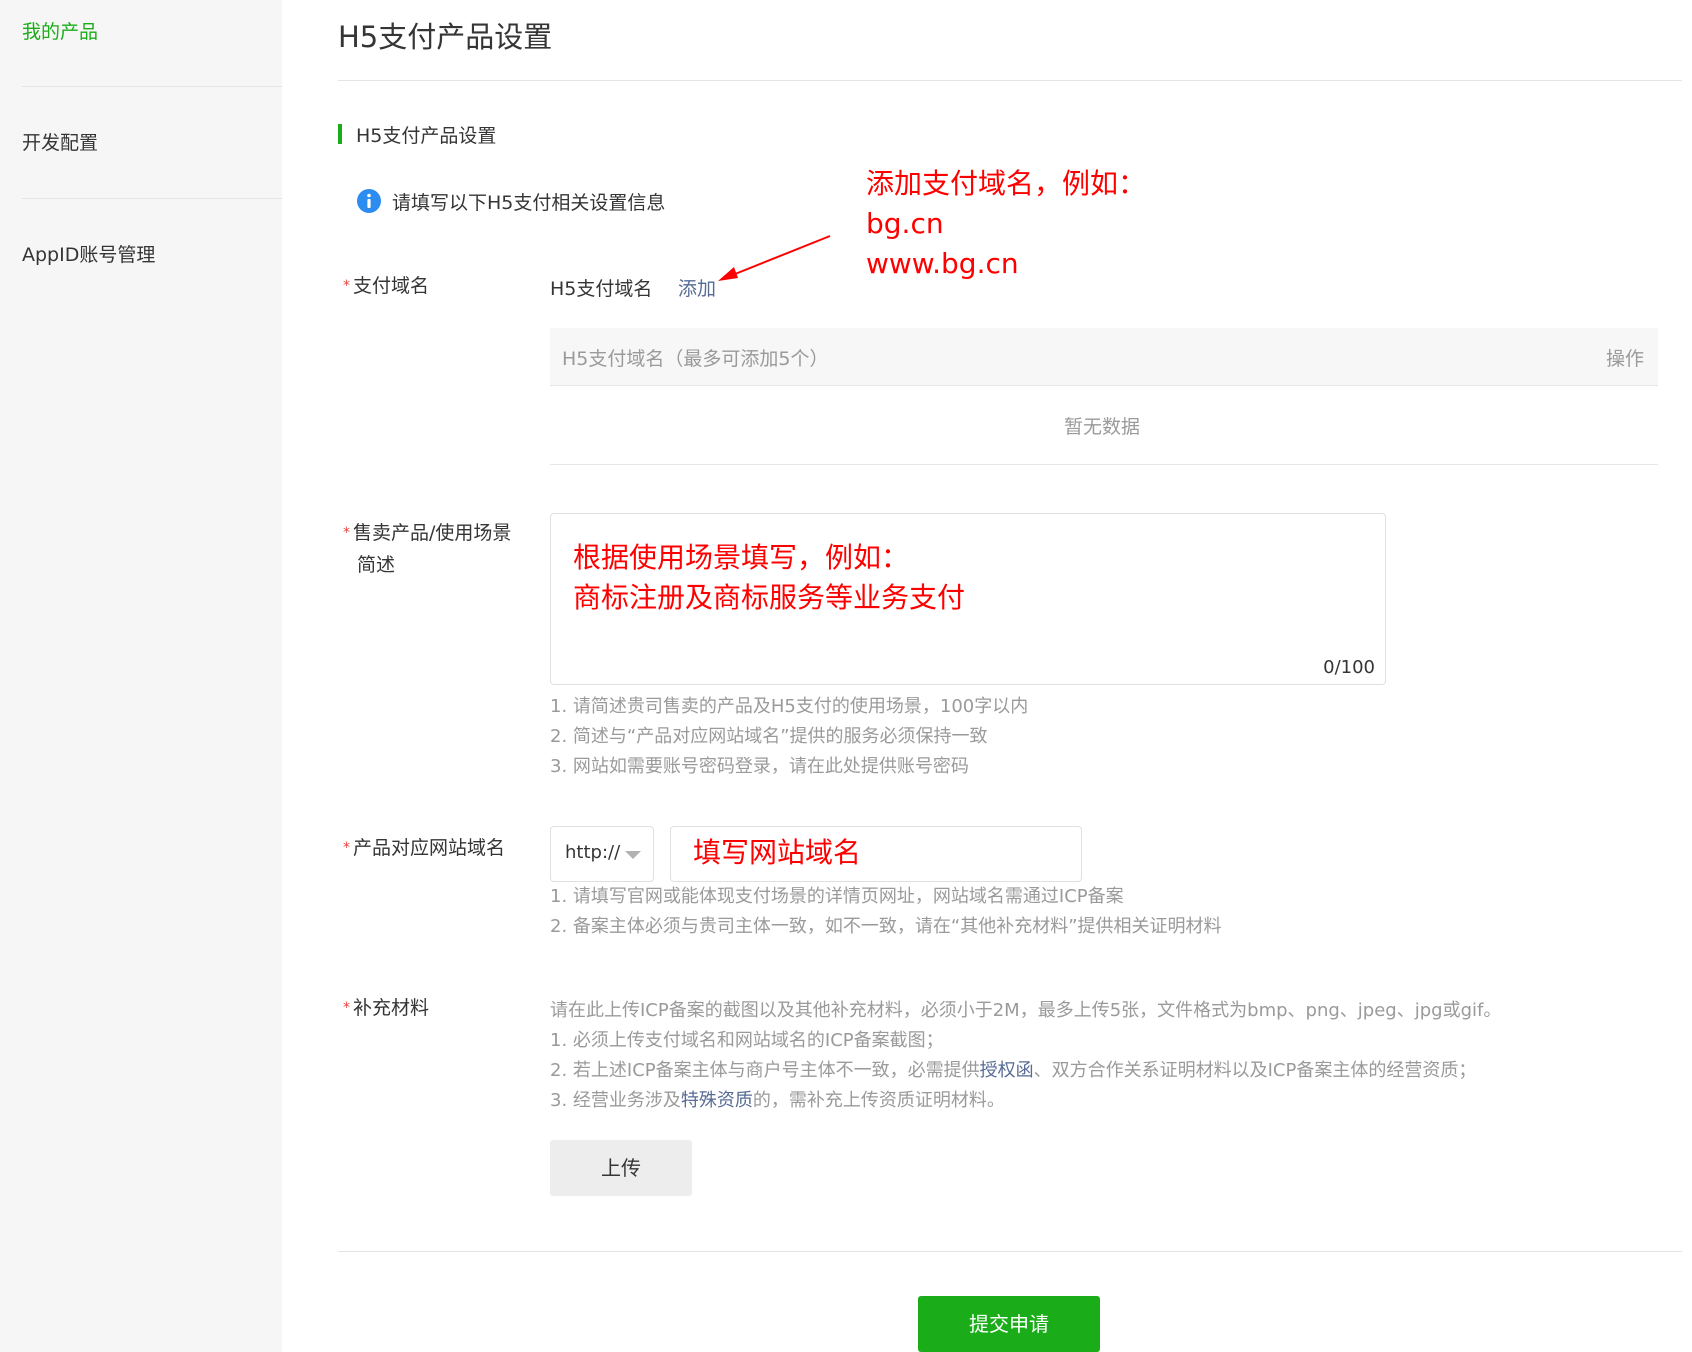  I want to click on domain-column-header: H5支付域名（最多可添加5个）, so click(695, 359).